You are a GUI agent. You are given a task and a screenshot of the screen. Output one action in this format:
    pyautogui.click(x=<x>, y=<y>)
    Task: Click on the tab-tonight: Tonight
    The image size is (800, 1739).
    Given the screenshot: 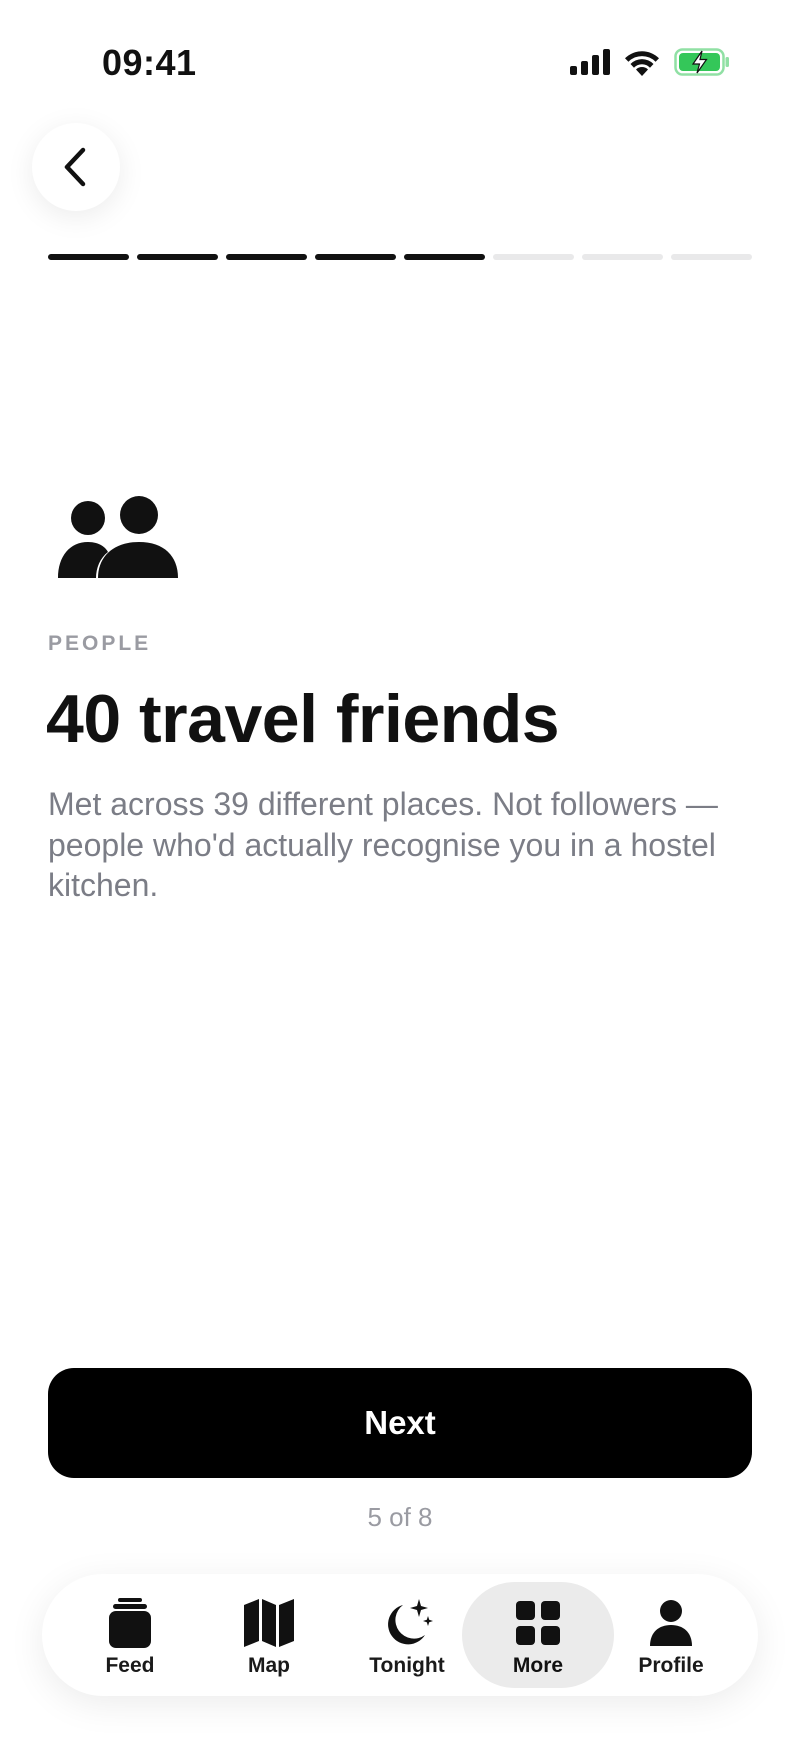 What is the action you would take?
    pyautogui.click(x=407, y=1635)
    